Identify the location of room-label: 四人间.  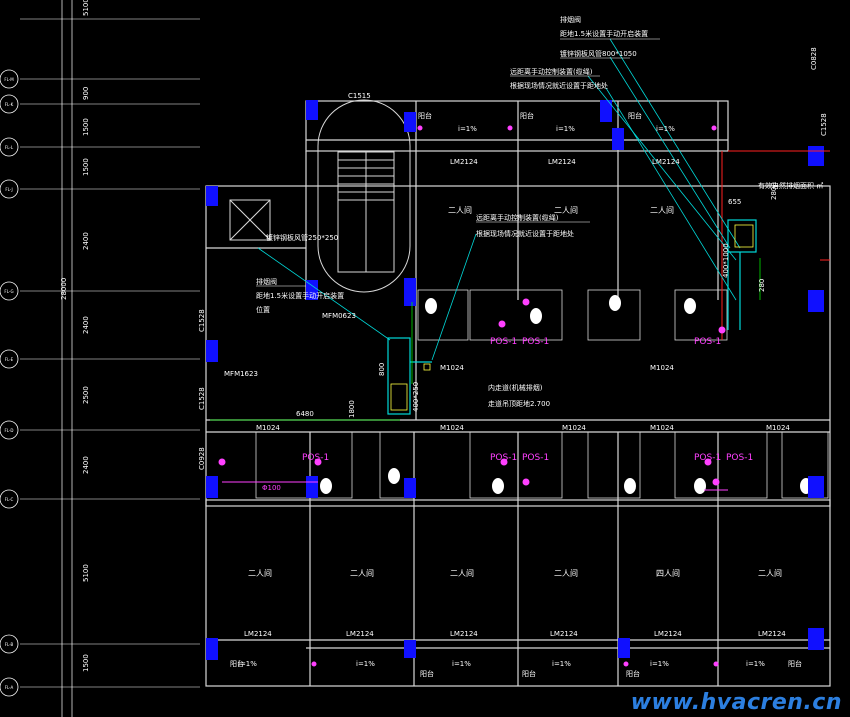
(668, 573).